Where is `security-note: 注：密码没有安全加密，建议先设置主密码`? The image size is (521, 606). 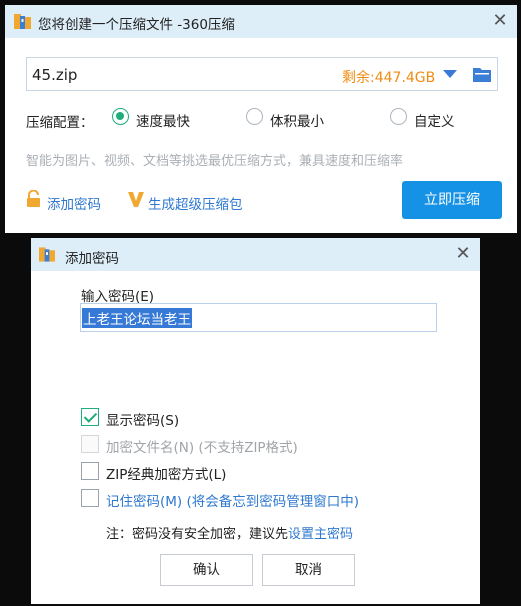 security-note: 注：密码没有安全加密，建议先设置主密码 is located at coordinates (229, 532).